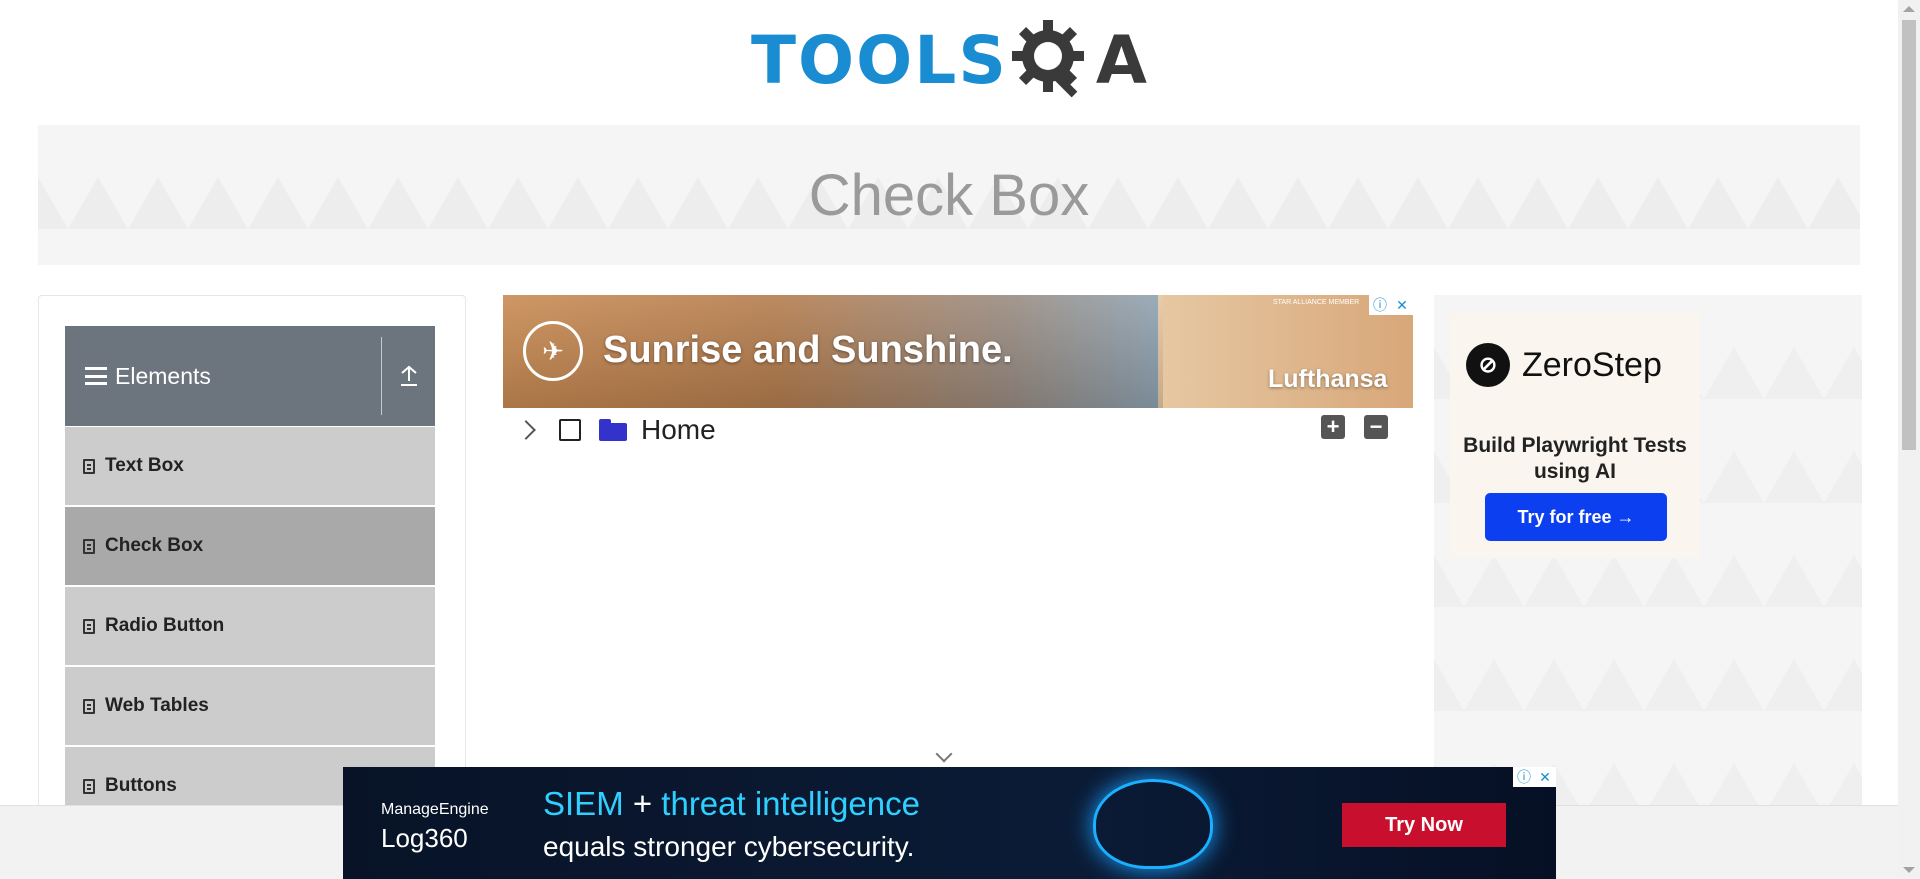  I want to click on page-title: Check Box, so click(949, 195).